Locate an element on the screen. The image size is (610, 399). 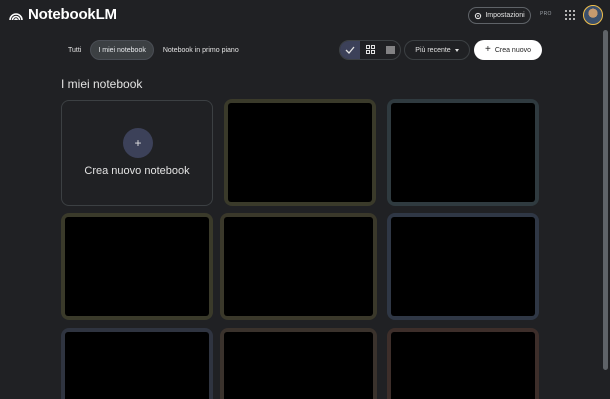
tab-featured-notebooks: Notebook in primo piano is located at coordinates (201, 50).